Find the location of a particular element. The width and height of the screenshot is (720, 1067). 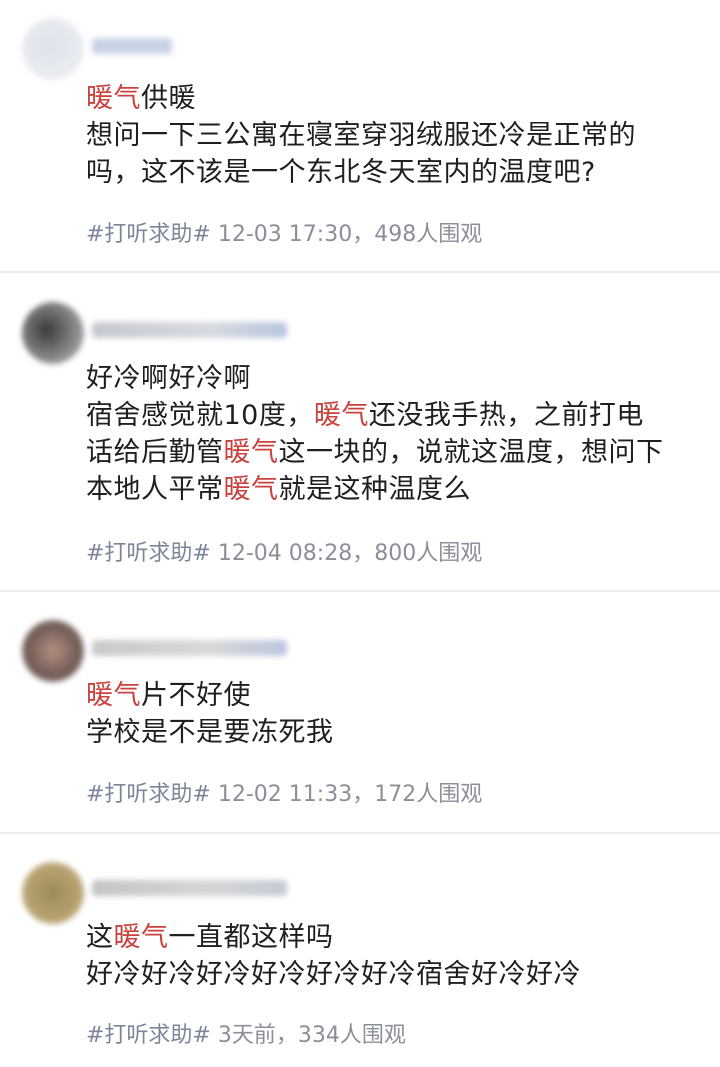

post-text-line: 吗，这不该是一个东北冬天室内的温度吧? is located at coordinates (396, 172).